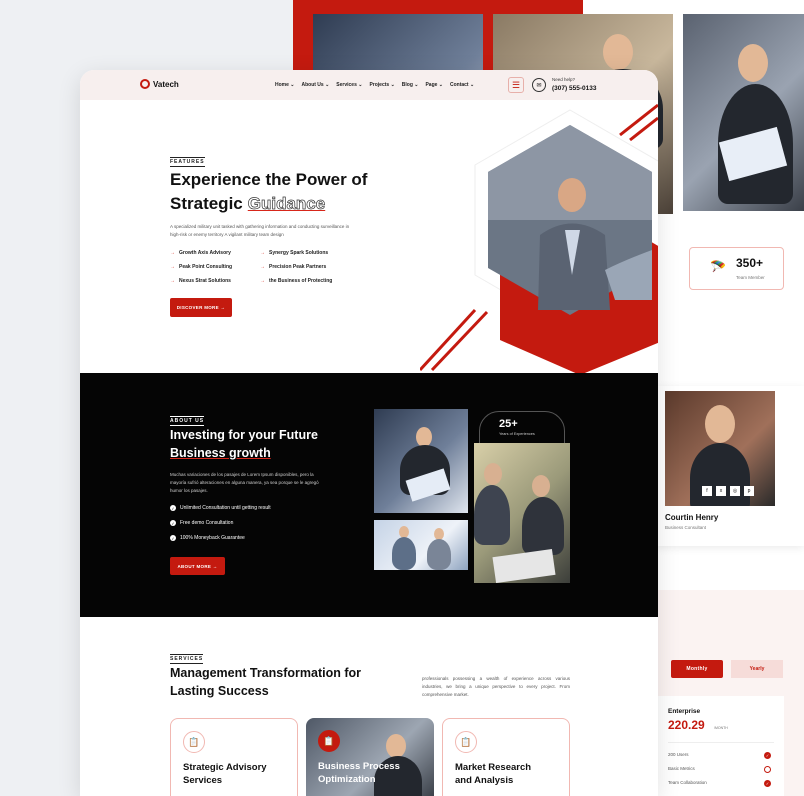  I want to click on nav-item-blog: Blog ⌄, so click(410, 85).